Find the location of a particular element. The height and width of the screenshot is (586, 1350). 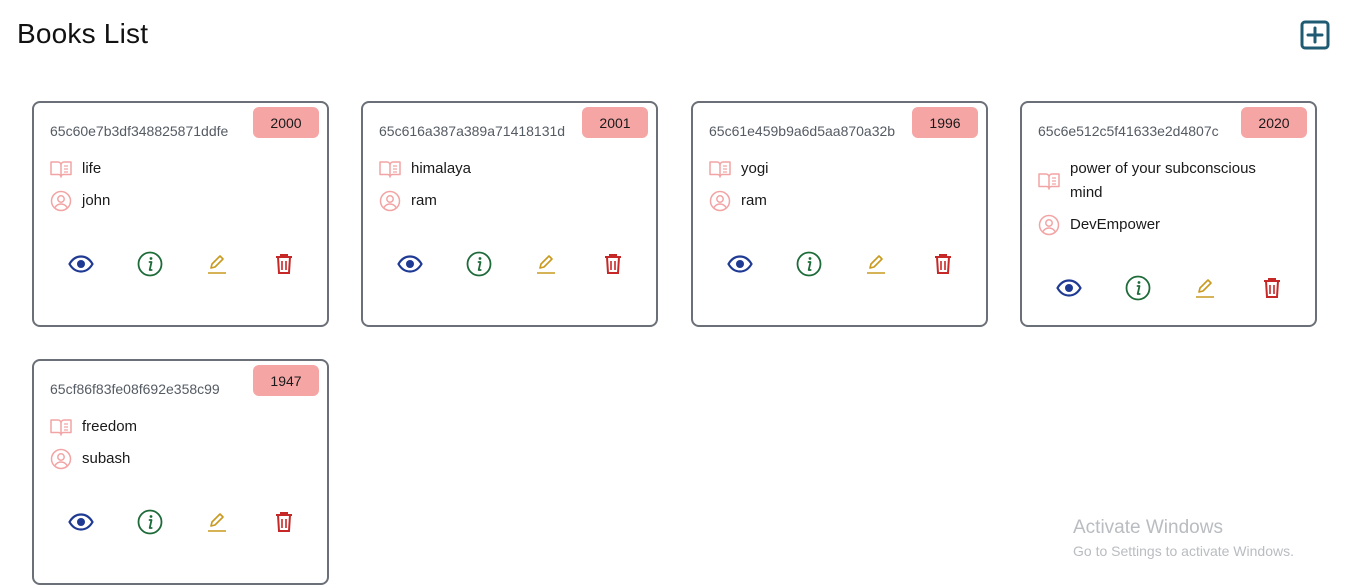

book-title: yogi is located at coordinates (755, 168).